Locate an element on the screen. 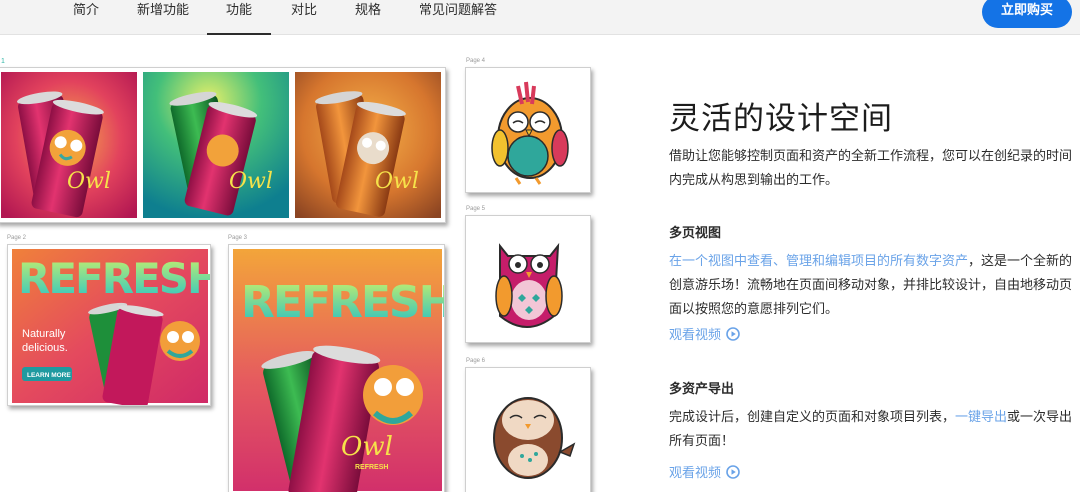 The height and width of the screenshot is (492, 1080). can-subtext: REFRESH is located at coordinates (371, 467).